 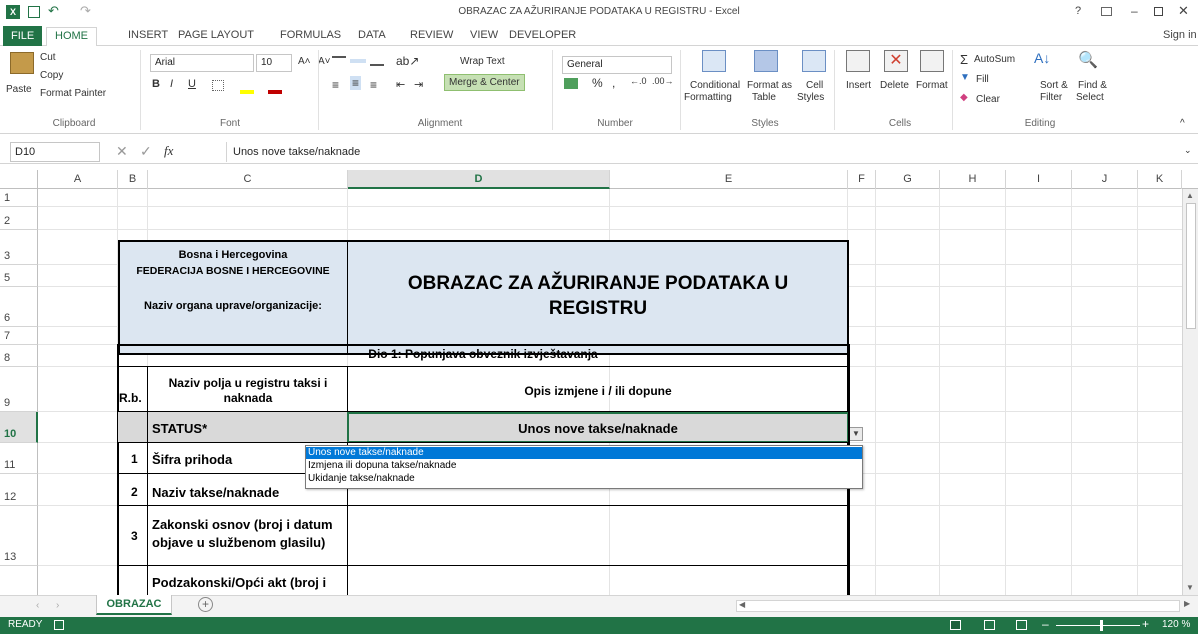 What do you see at coordinates (908, 179) in the screenshot?
I see `column-header-g: G` at bounding box center [908, 179].